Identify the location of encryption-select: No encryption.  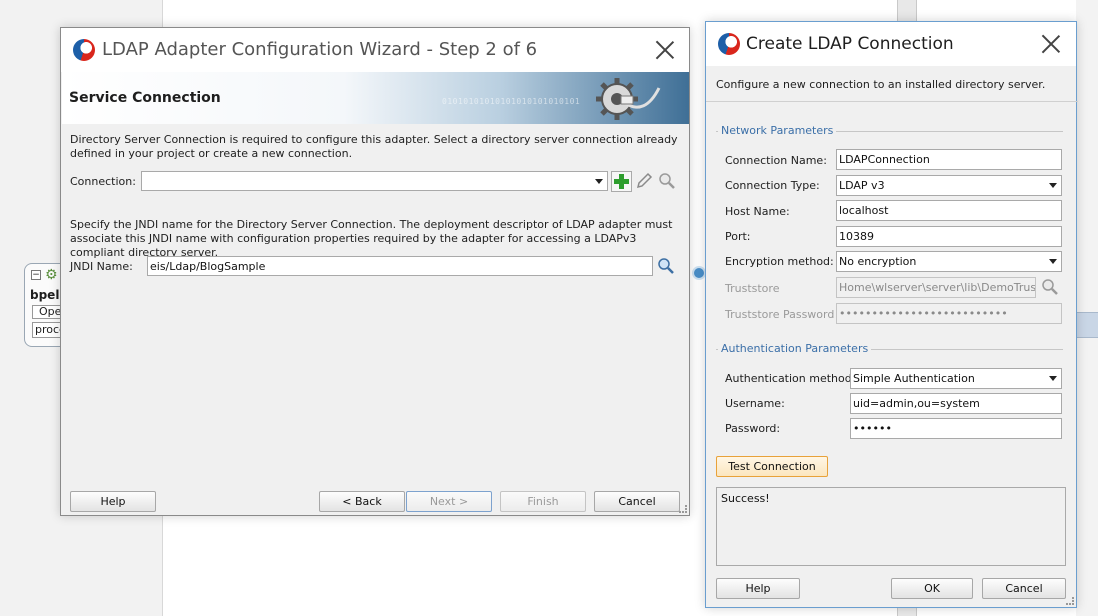
(949, 261).